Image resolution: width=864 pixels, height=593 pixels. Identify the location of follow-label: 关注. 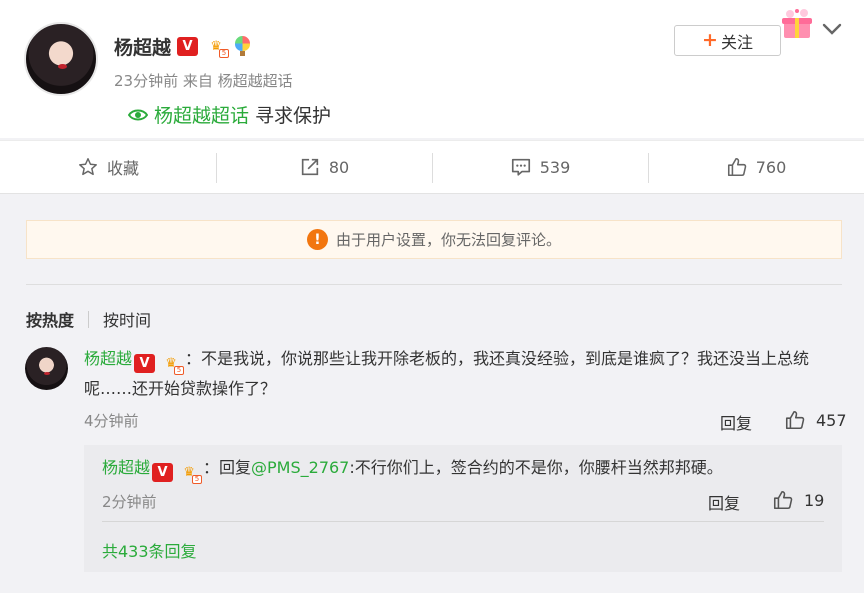
(736, 42).